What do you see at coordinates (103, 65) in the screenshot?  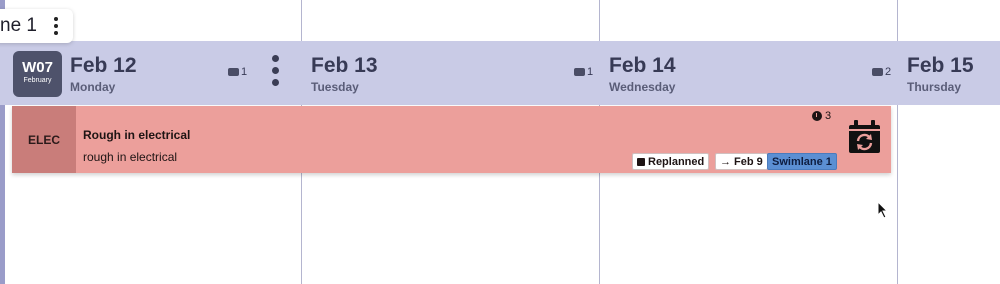 I see `day-date: Feb 12` at bounding box center [103, 65].